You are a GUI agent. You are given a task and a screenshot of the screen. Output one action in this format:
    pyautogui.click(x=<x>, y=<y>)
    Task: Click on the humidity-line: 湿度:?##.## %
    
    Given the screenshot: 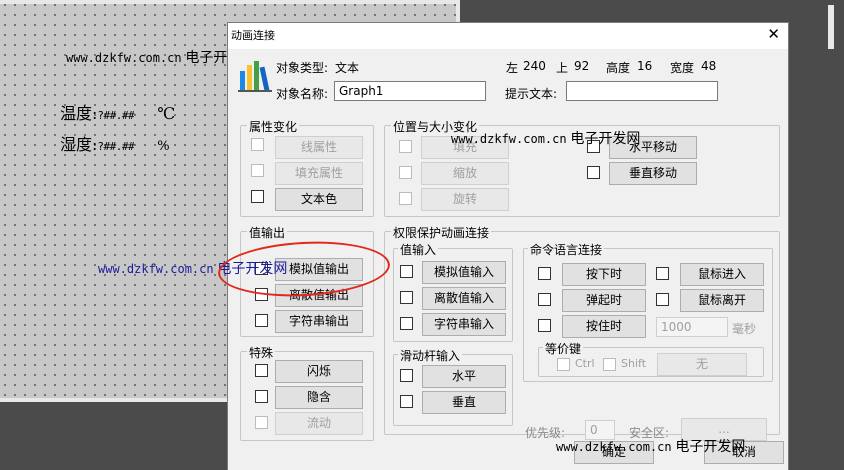 What is the action you would take?
    pyautogui.click(x=115, y=143)
    